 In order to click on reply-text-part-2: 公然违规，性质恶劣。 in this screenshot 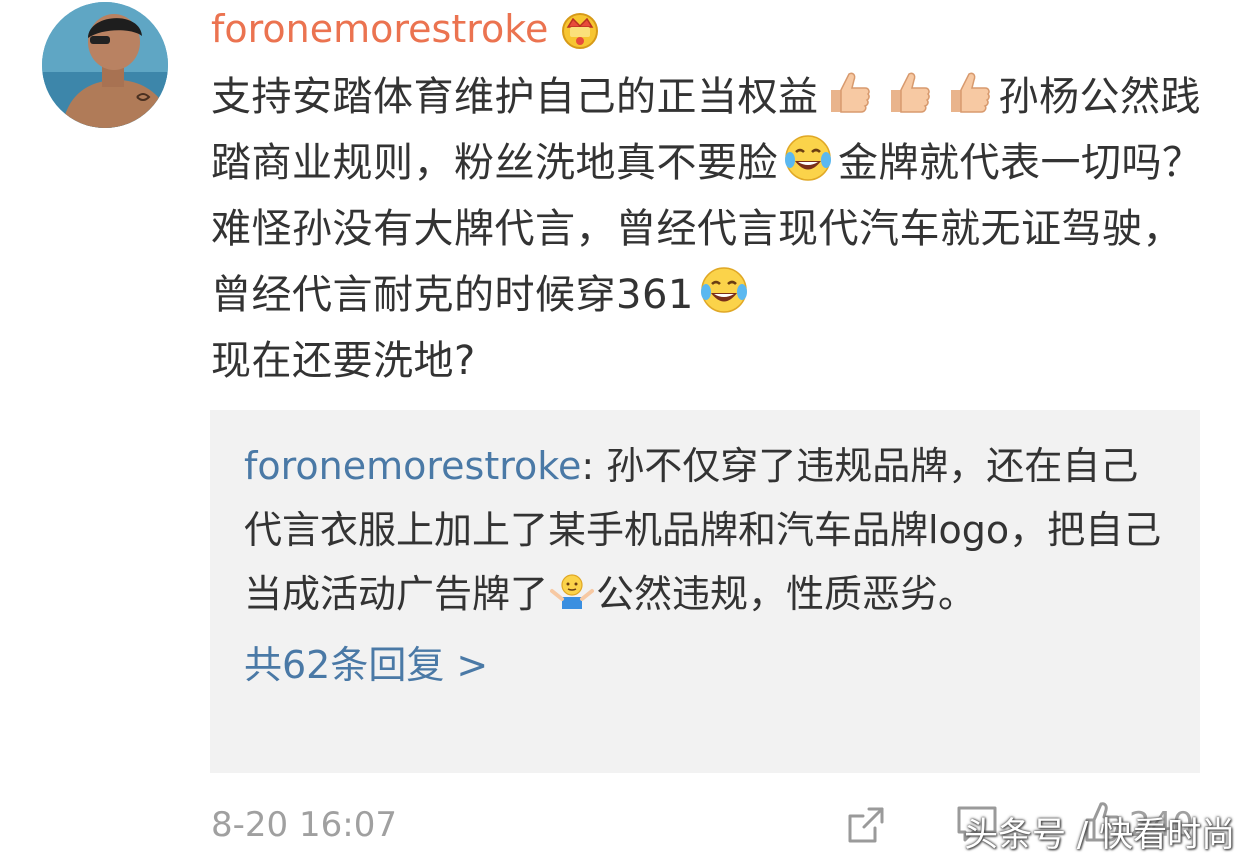, I will do `click(786, 594)`.